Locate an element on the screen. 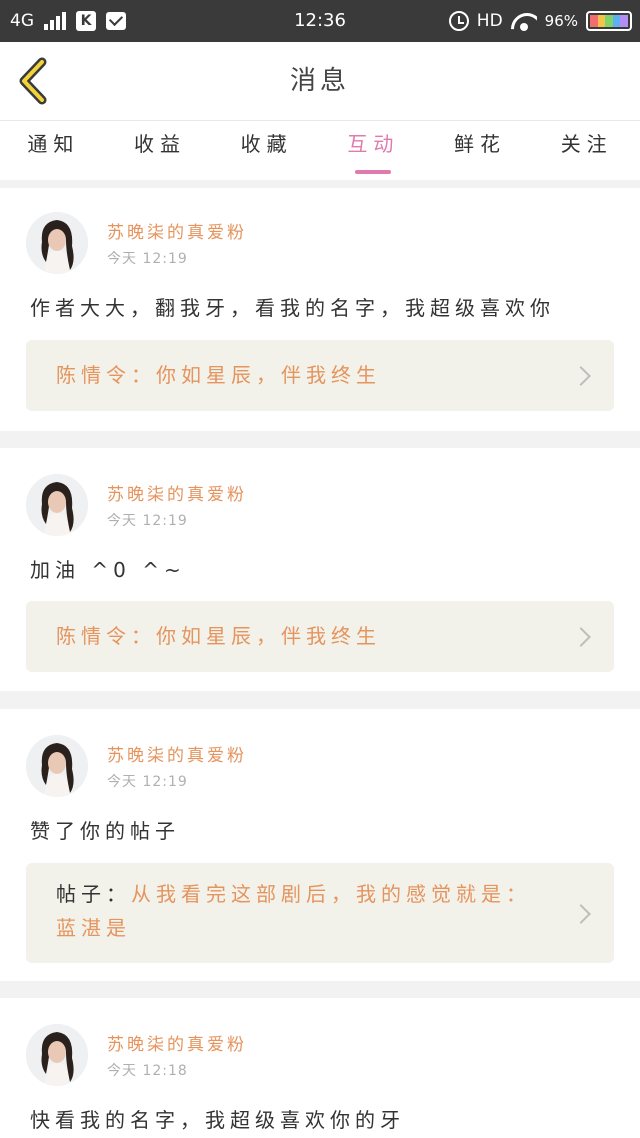 Image resolution: width=640 pixels, height=1138 pixels. app-k-icon: K is located at coordinates (86, 21).